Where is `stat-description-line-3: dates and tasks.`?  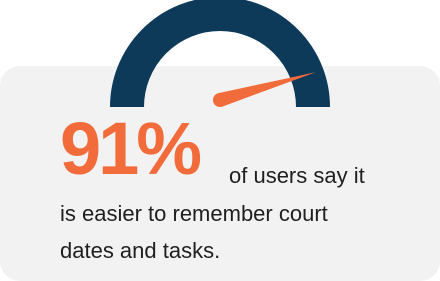 stat-description-line-3: dates and tasks. is located at coordinates (140, 250).